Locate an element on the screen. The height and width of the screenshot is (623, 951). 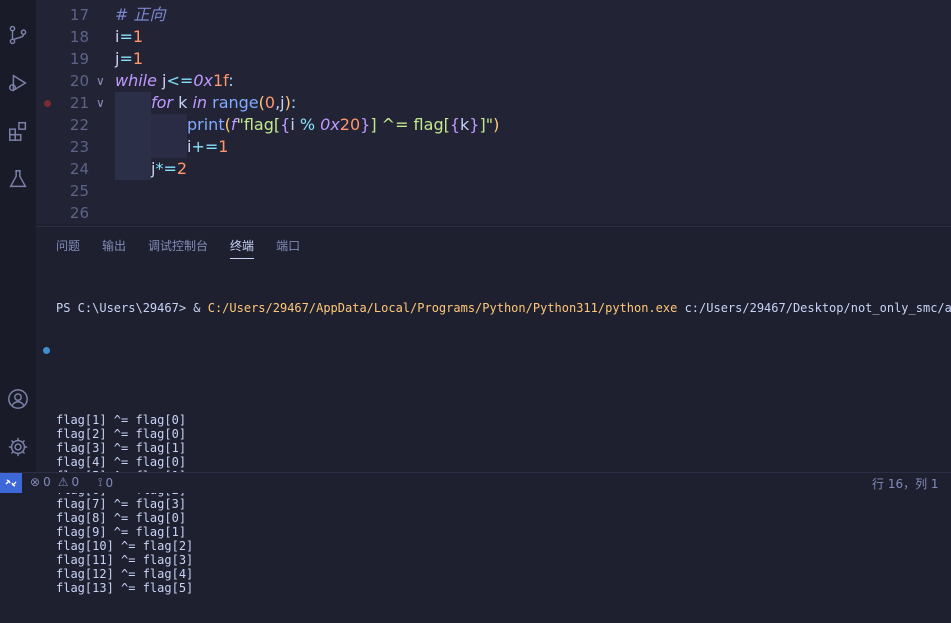
token: for is located at coordinates (162, 102).